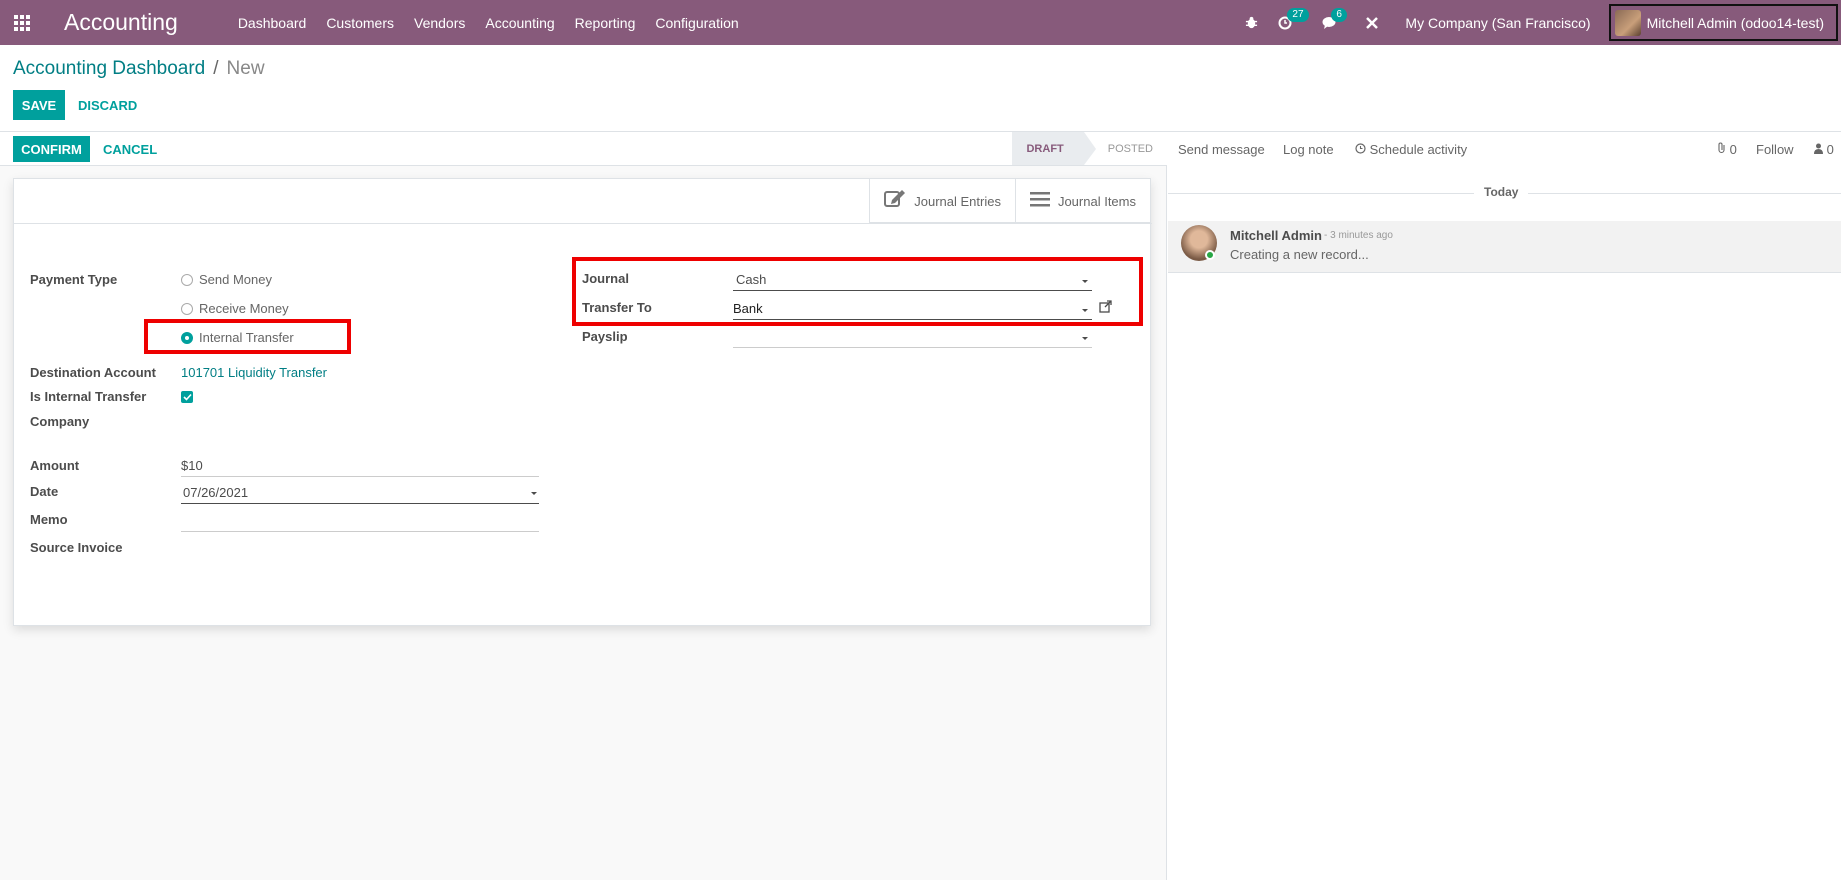 The width and height of the screenshot is (1841, 880). I want to click on save-button: SAVE, so click(39, 105).